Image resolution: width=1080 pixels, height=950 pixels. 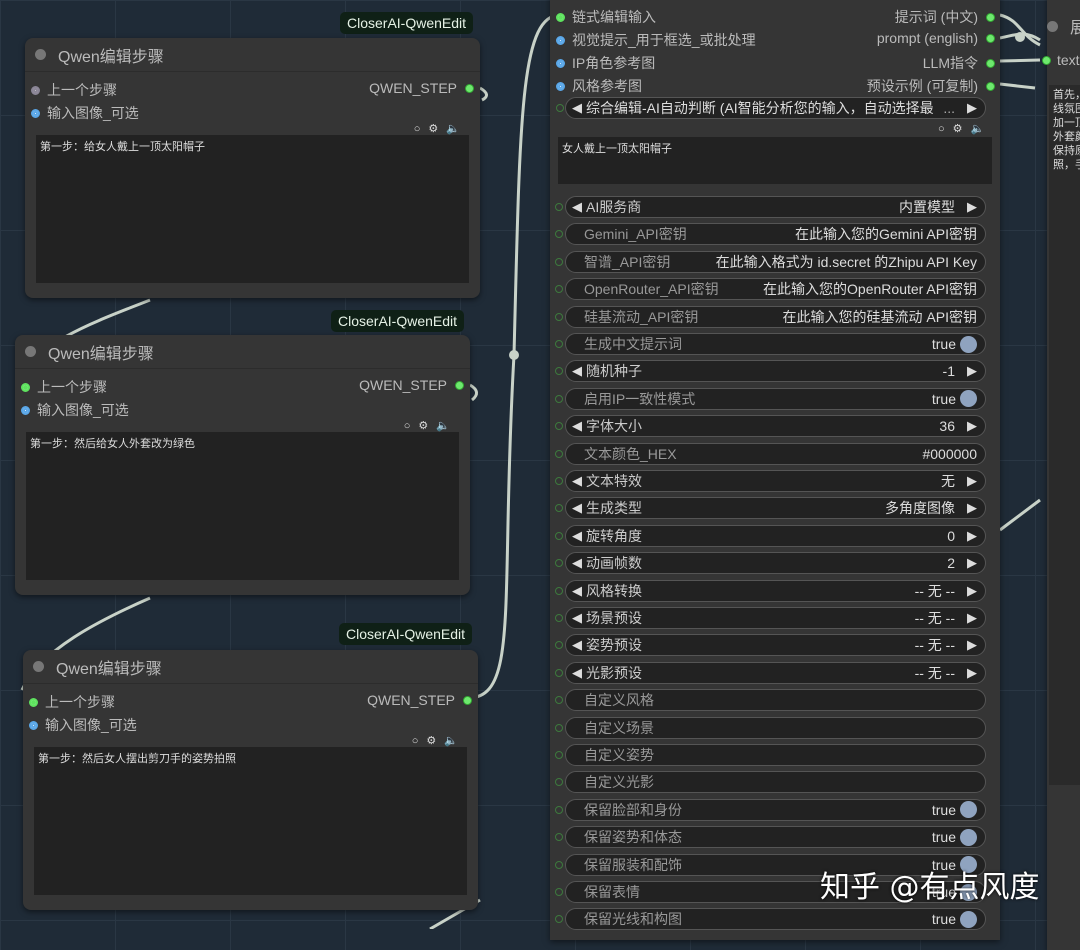 I want to click on step-text-input: 第一步：给女人戴上一顶太阳帽子, so click(x=252, y=209).